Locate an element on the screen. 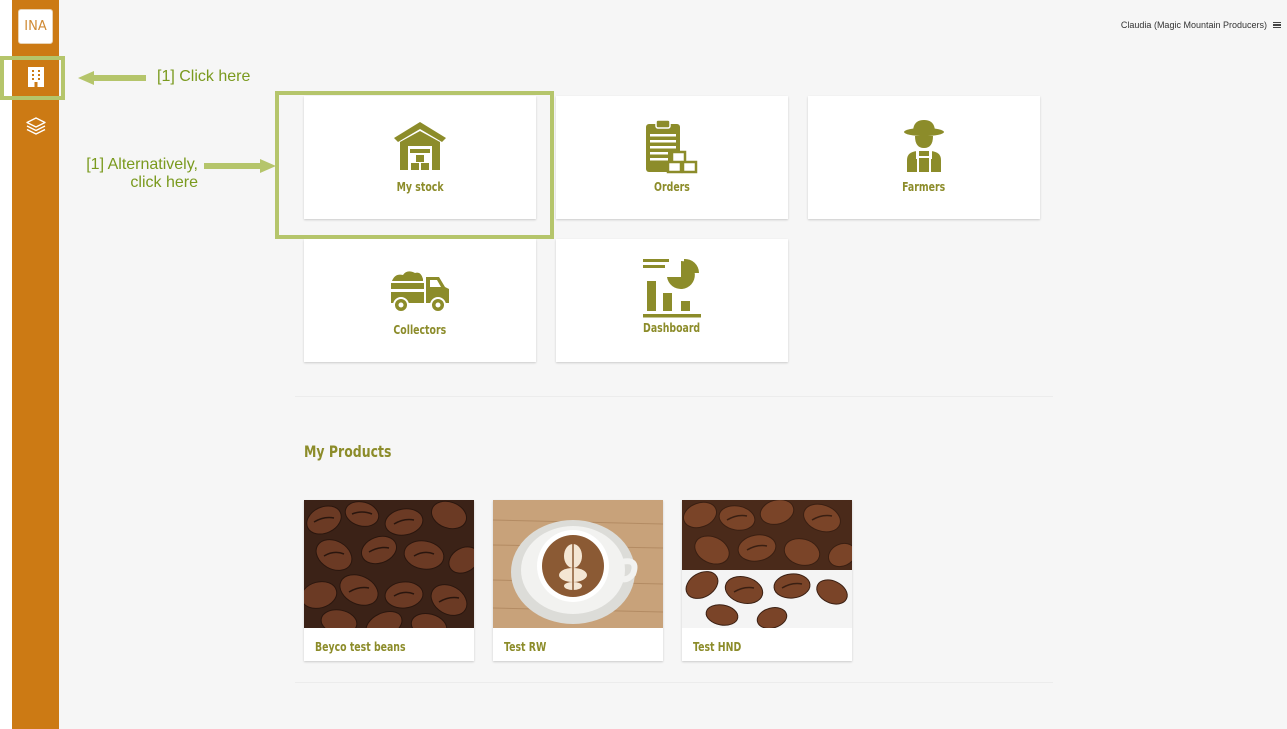  annotation-alternatively: [1] Alternatively, click here is located at coordinates (132, 174).